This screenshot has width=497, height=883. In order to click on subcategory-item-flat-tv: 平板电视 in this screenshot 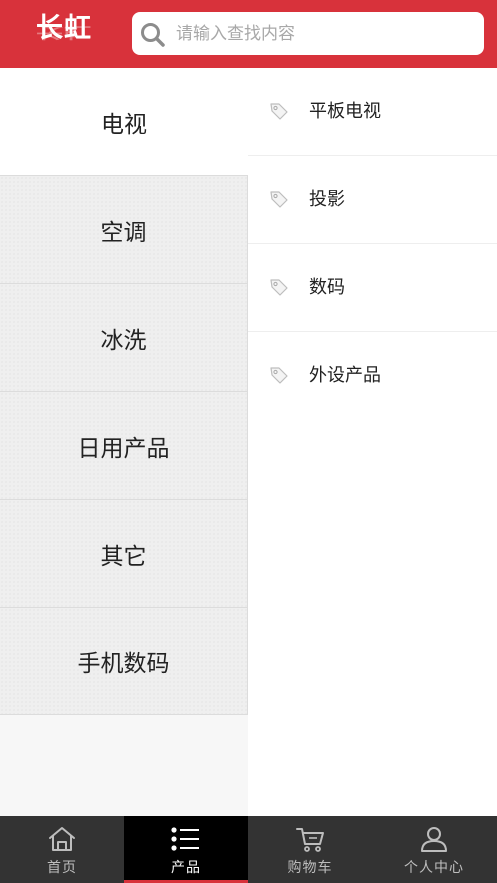, I will do `click(372, 112)`.